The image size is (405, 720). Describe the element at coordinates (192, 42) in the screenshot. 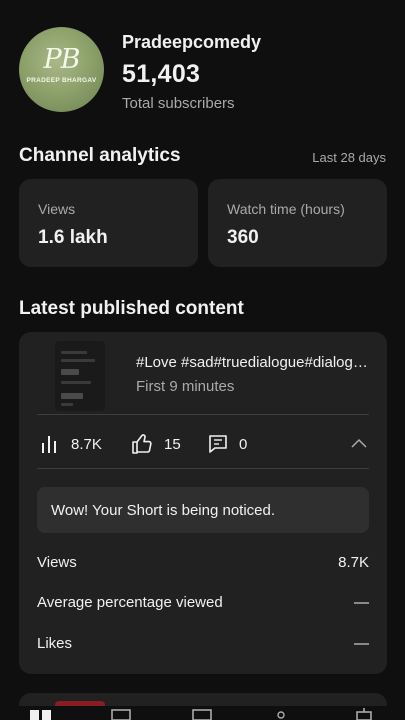

I see `channel-name: Pradeepcomedy` at that location.